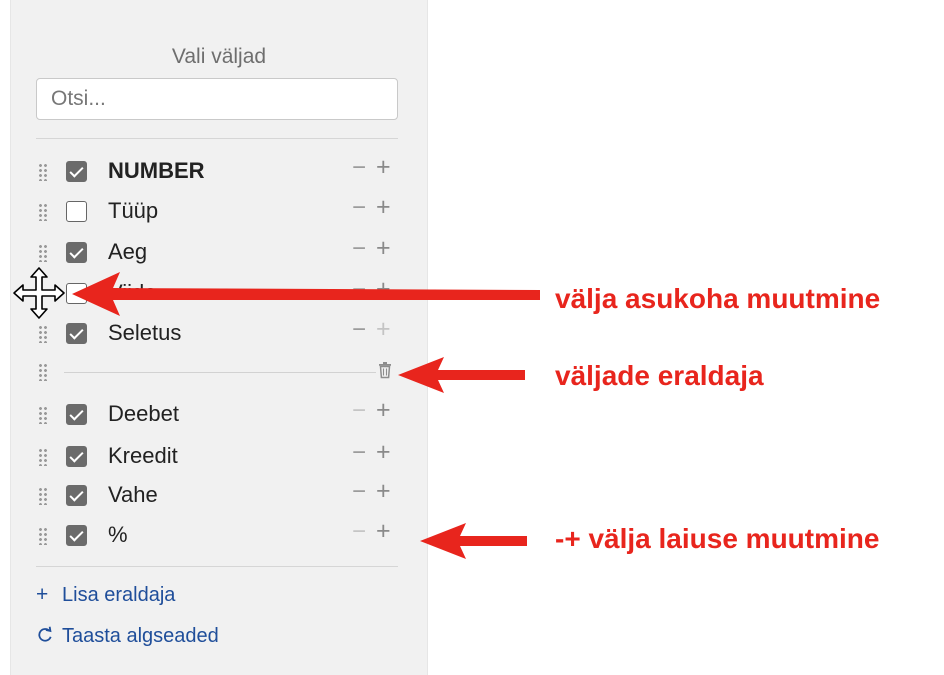 This screenshot has height=675, width=944. What do you see at coordinates (473, 541) in the screenshot?
I see `arrow-width` at bounding box center [473, 541].